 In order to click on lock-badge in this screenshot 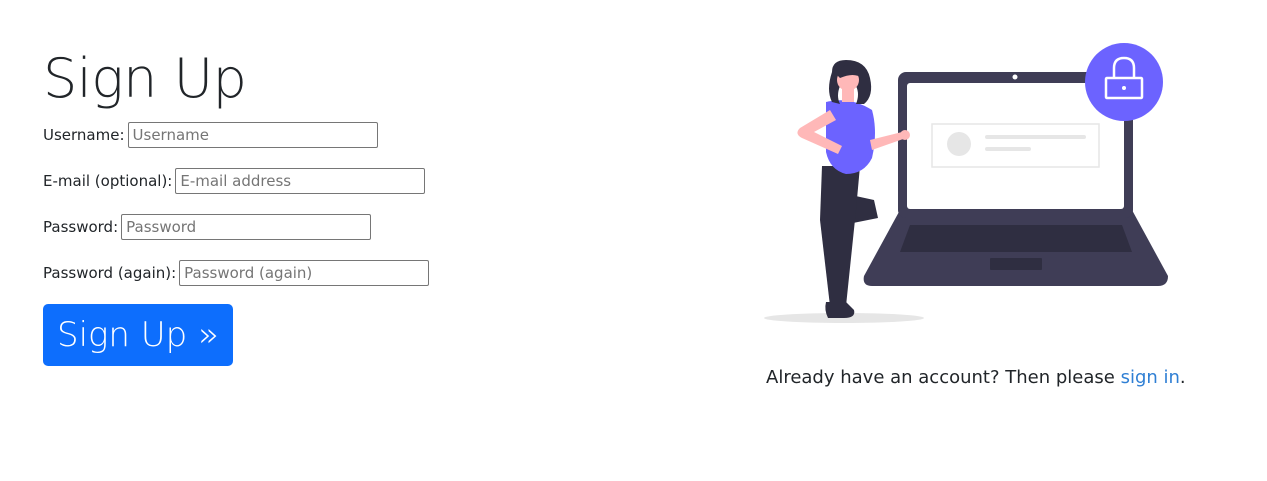, I will do `click(1124, 82)`.